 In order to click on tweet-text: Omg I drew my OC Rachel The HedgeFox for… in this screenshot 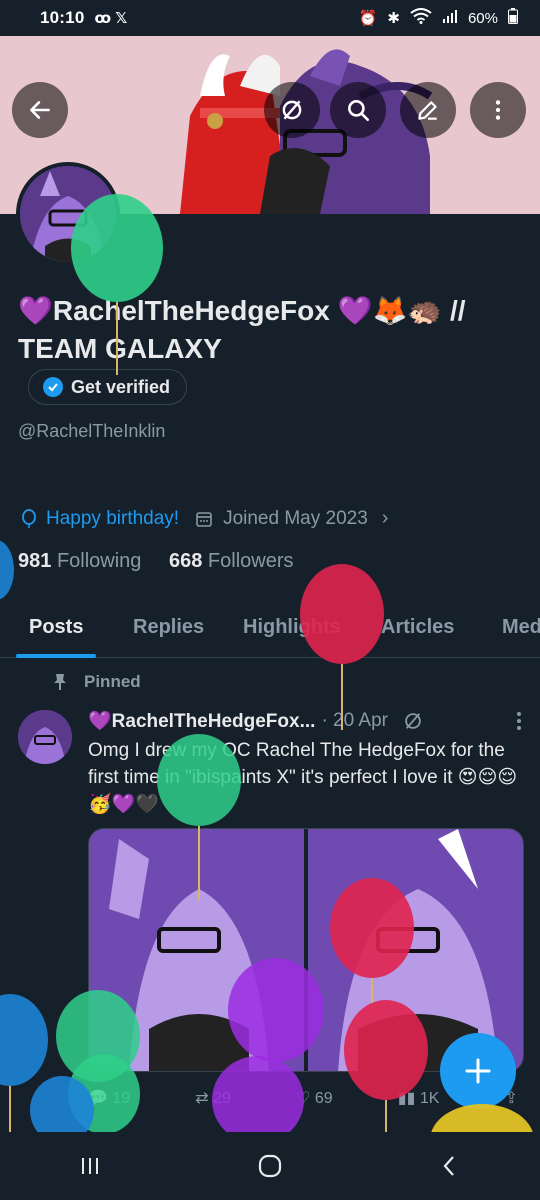, I will do `click(303, 777)`.